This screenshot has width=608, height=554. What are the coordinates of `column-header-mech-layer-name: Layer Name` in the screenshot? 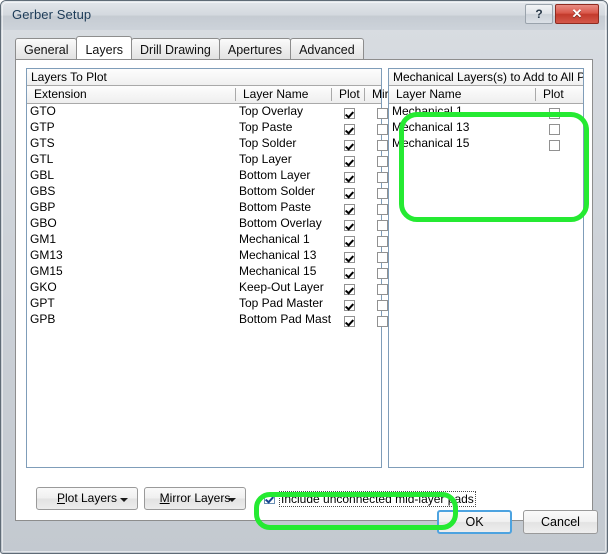 It's located at (462, 94).